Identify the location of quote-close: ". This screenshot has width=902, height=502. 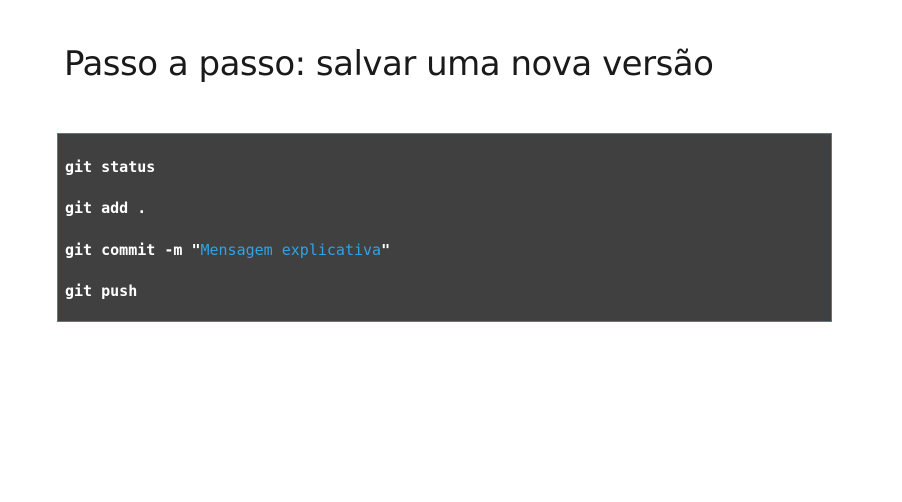
(386, 250).